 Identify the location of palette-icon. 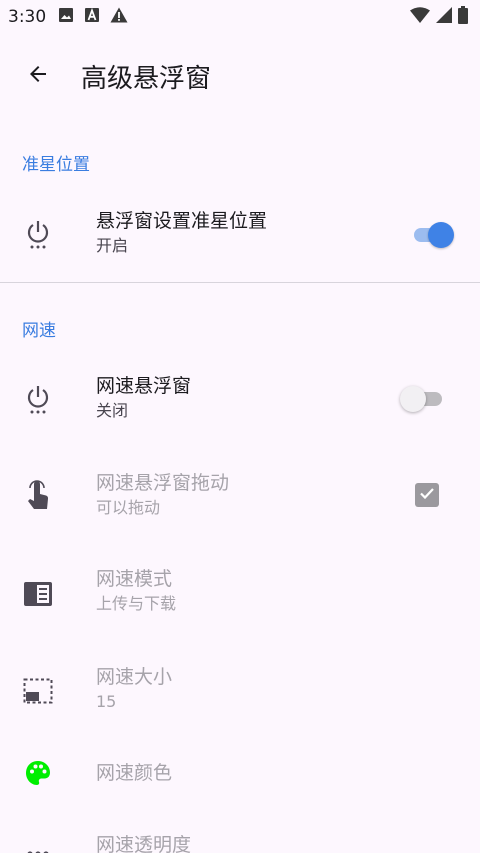
(38, 773).